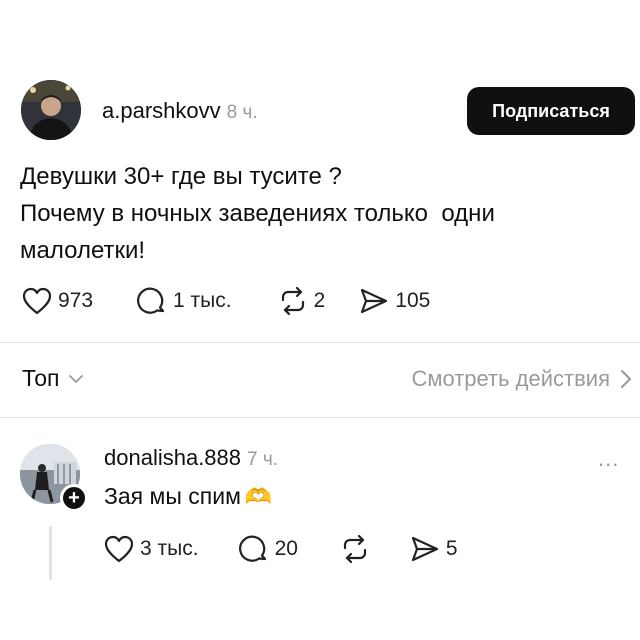 The width and height of the screenshot is (640, 640). I want to click on post-time: 8 ч., so click(242, 112).